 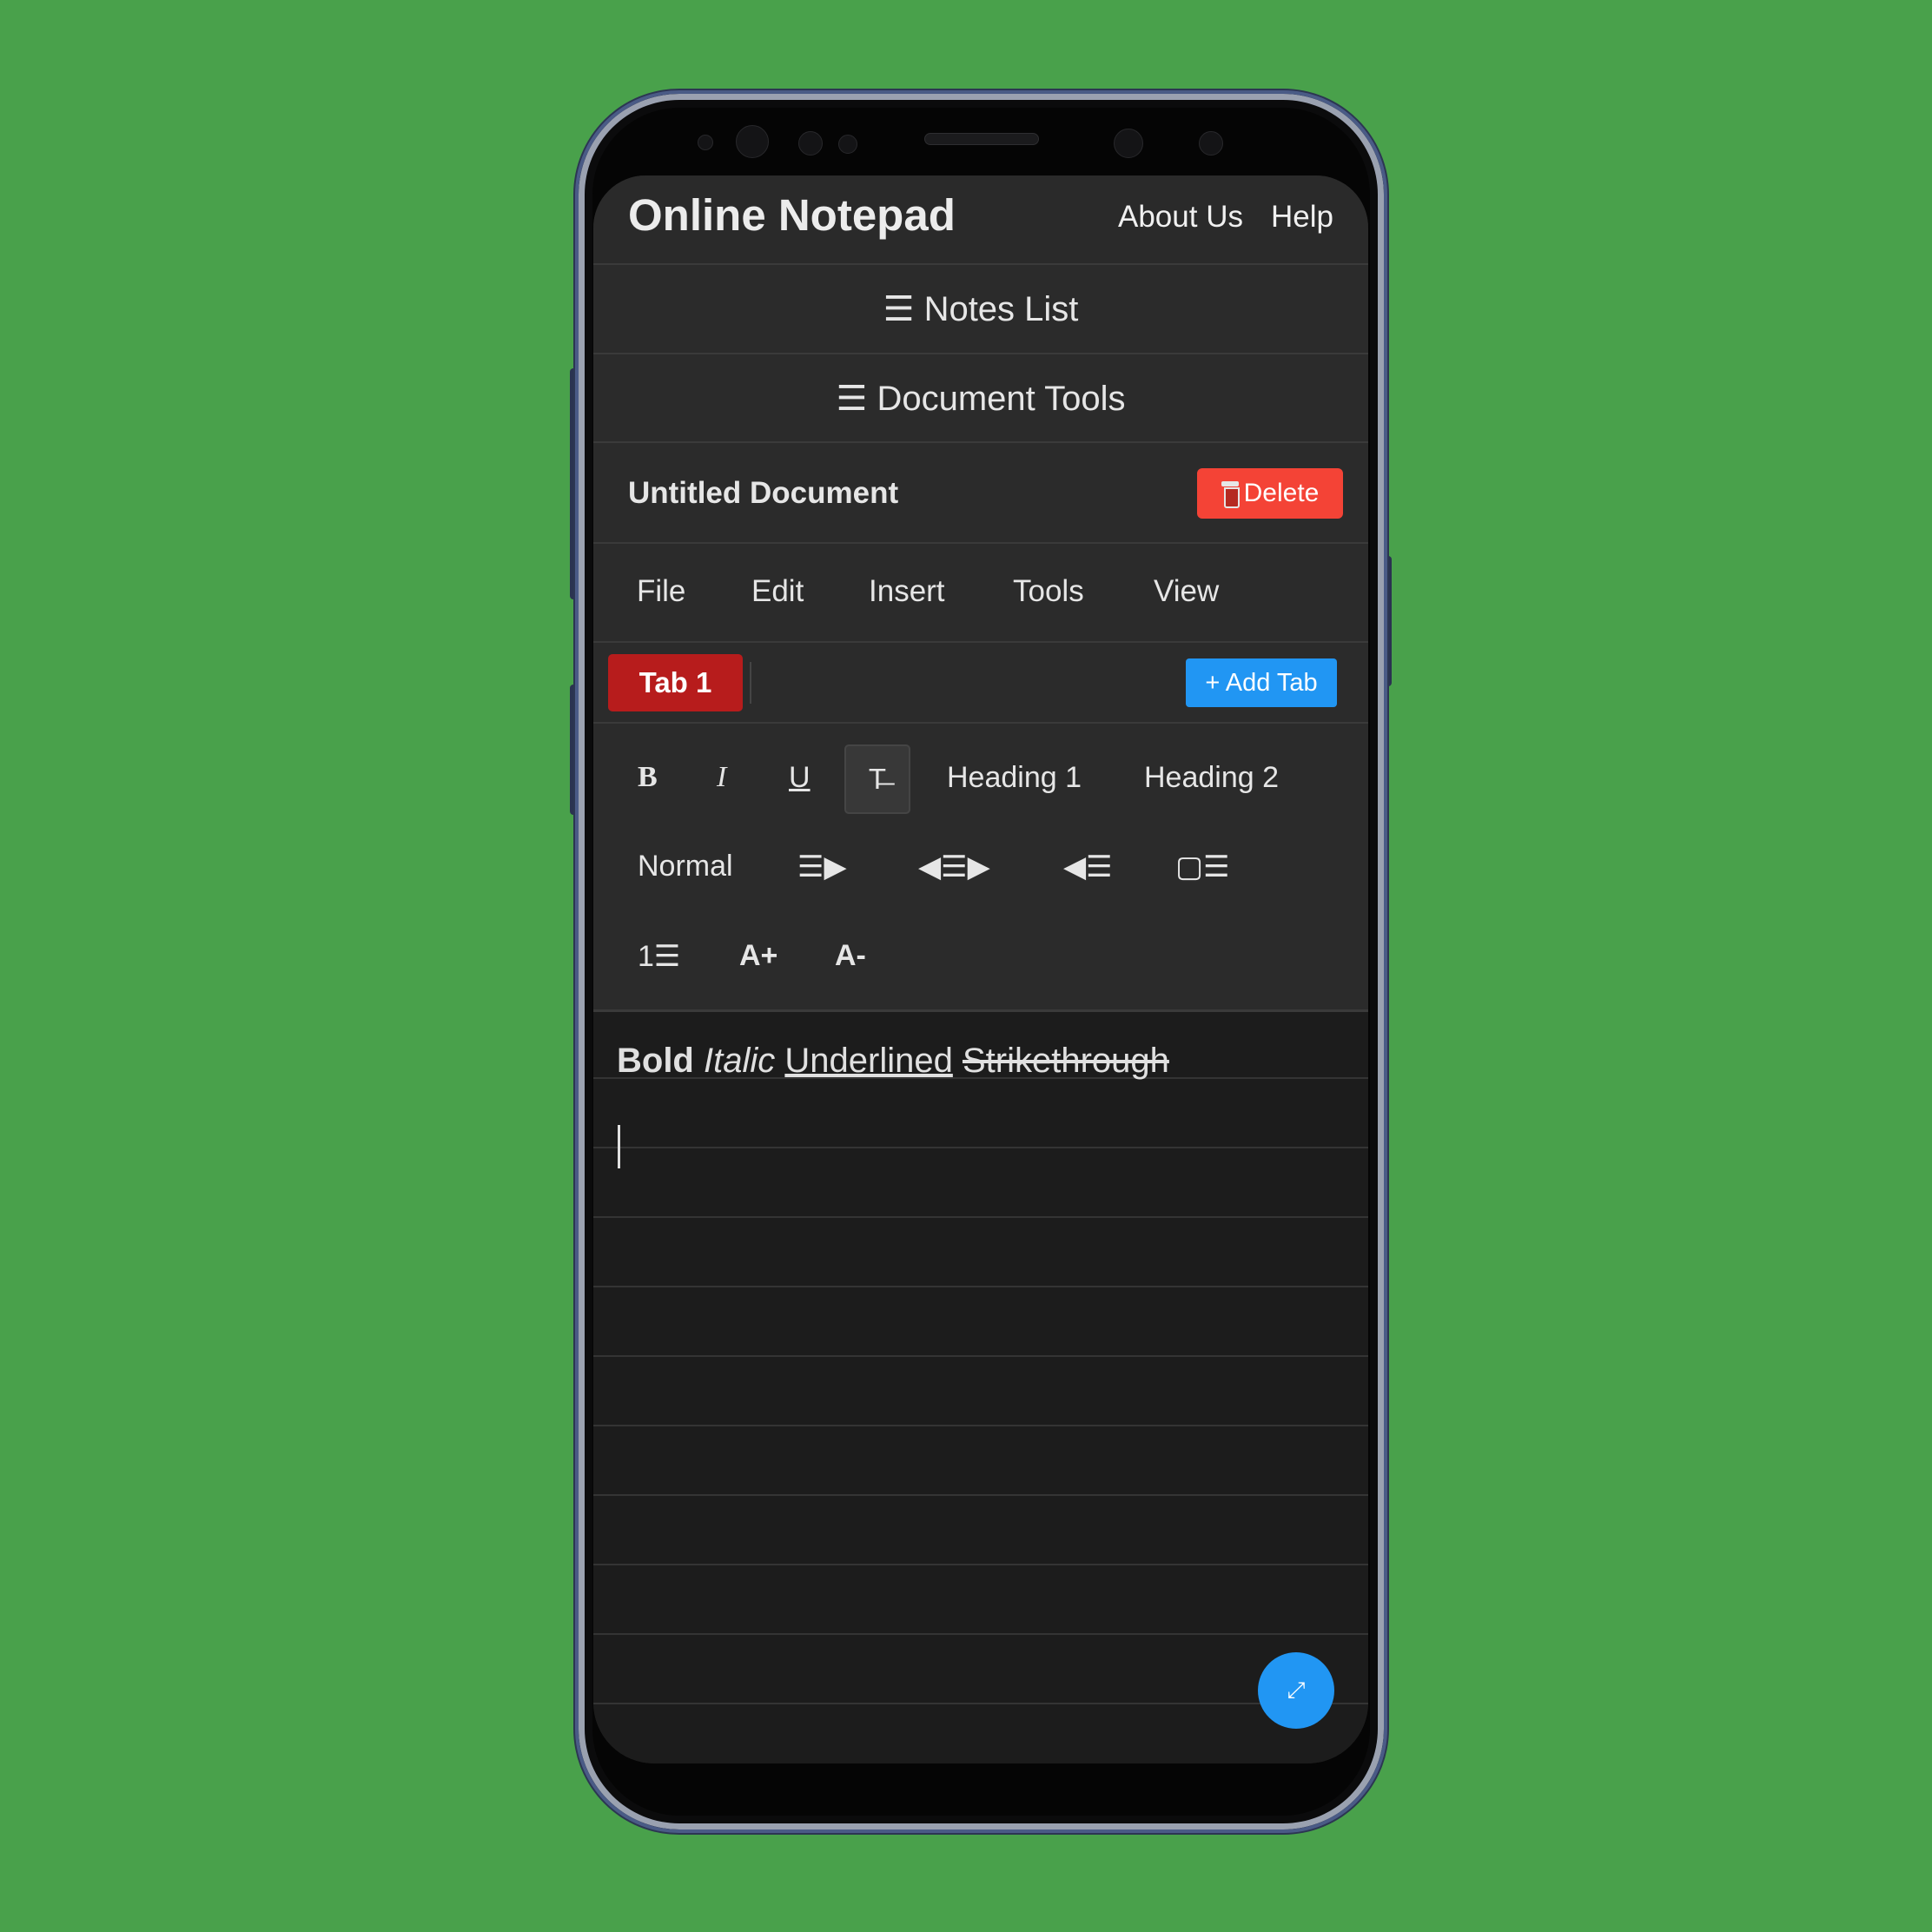 What do you see at coordinates (778, 592) in the screenshot?
I see `menu-edit: Edit` at bounding box center [778, 592].